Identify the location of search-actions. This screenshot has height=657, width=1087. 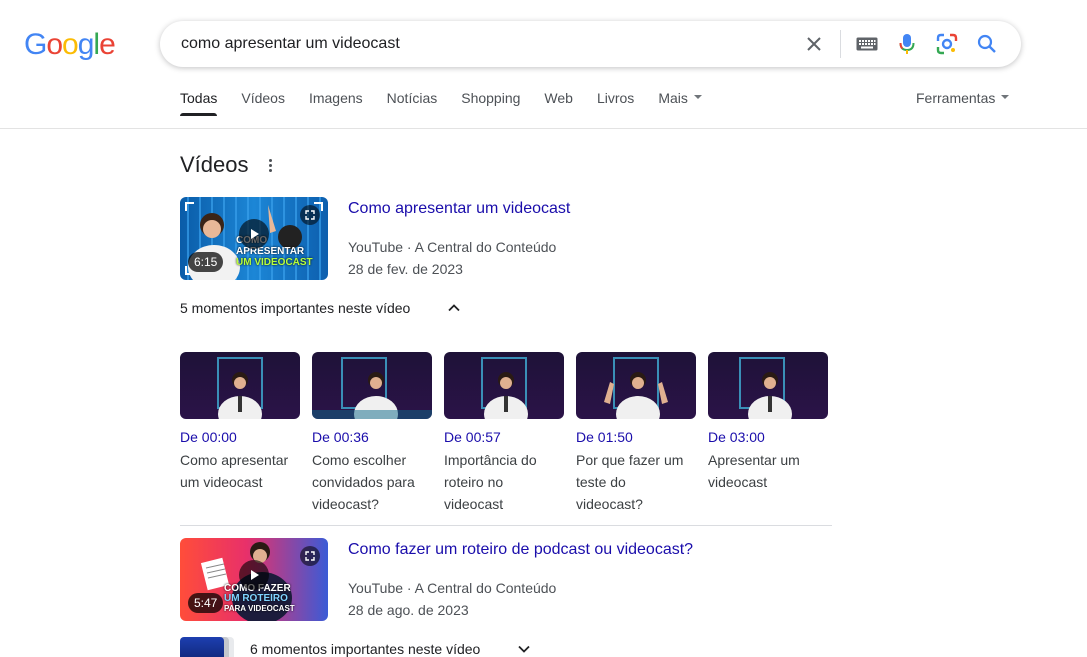
(900, 44).